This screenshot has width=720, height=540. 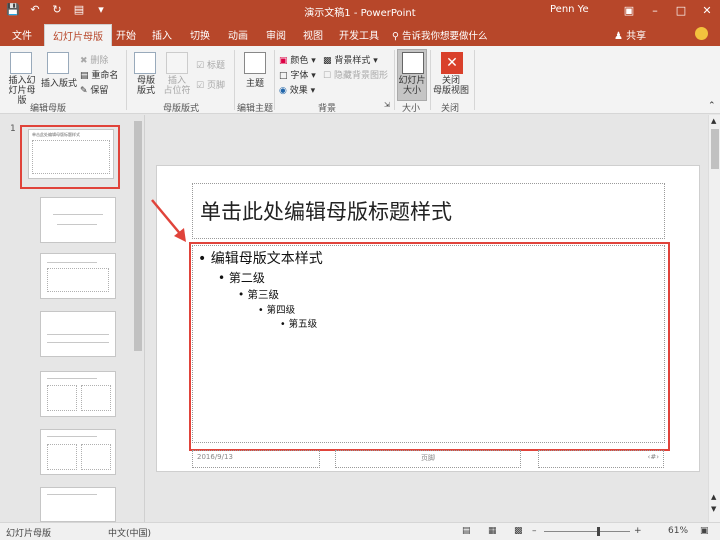 I want to click on preserve-button: ✎ 保留, so click(x=94, y=89).